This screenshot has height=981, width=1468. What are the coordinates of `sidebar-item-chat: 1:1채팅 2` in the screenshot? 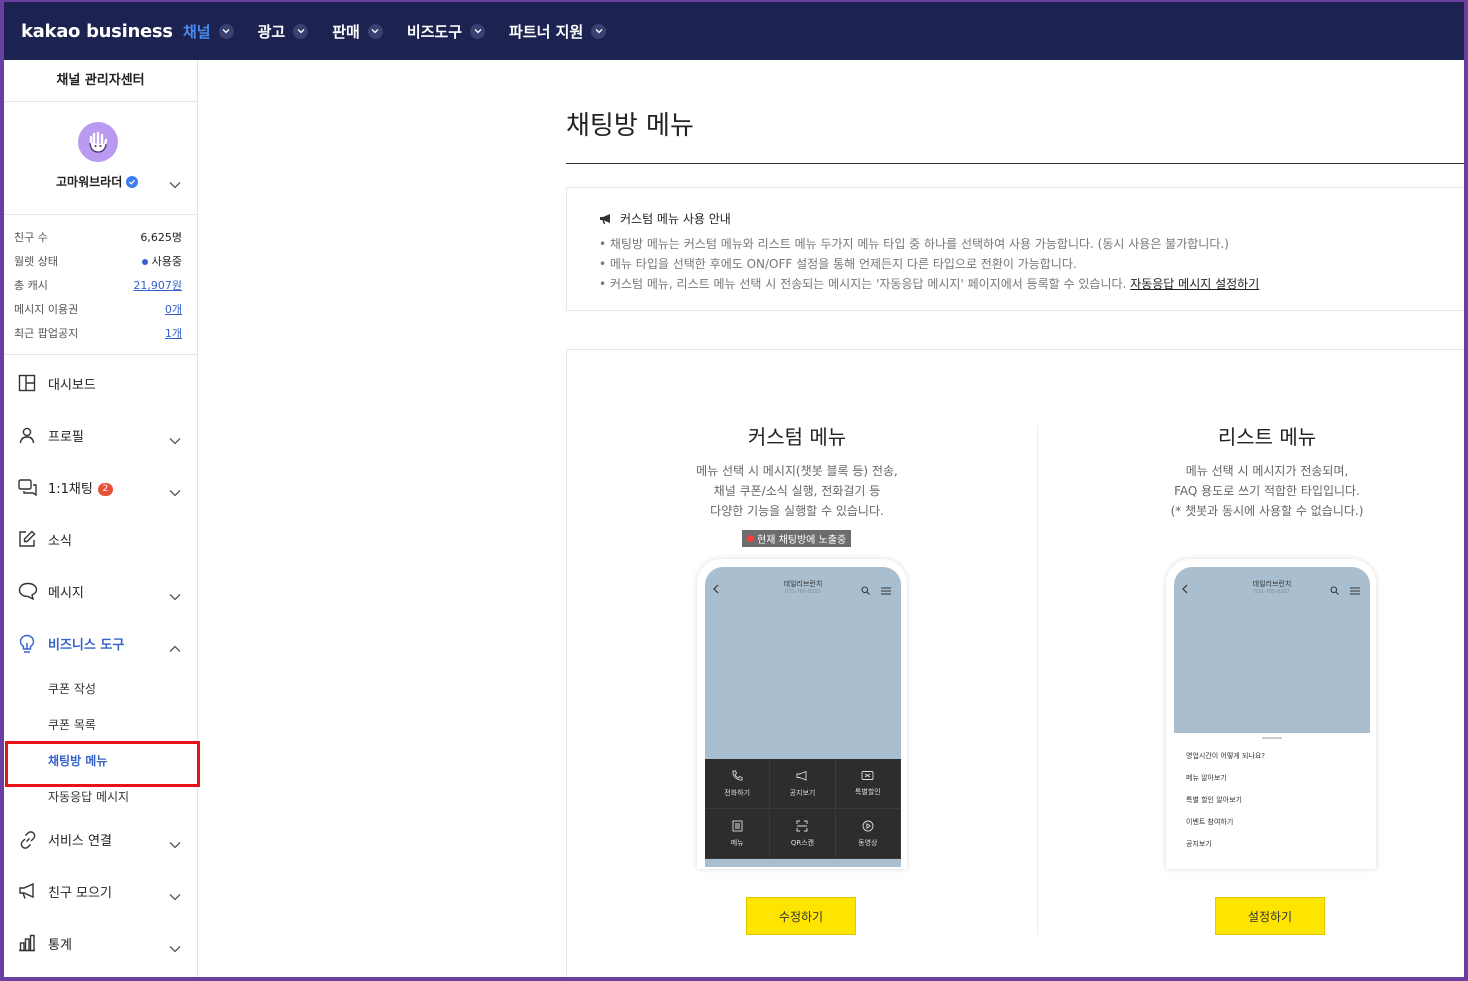 It's located at (101, 487).